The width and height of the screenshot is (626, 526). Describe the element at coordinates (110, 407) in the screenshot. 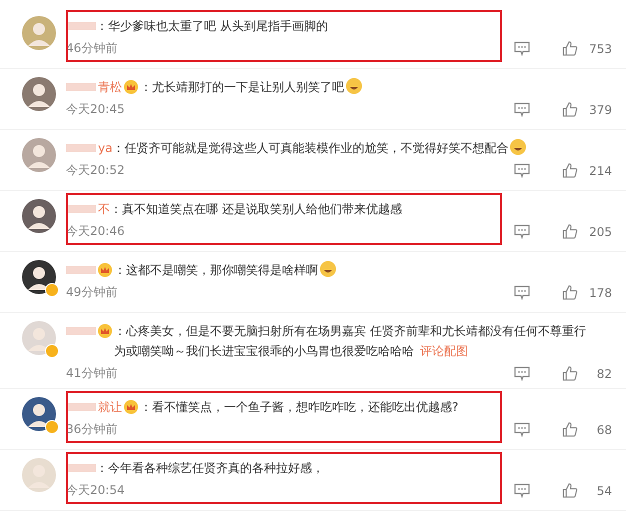

I see `username-link: 就让` at that location.